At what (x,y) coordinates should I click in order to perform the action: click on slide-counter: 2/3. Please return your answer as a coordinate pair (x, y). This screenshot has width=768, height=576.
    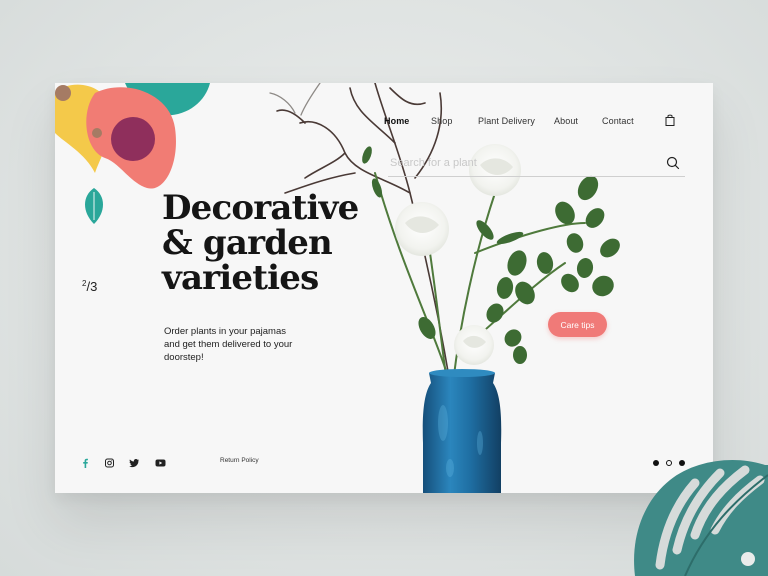
    Looking at the image, I should click on (89, 286).